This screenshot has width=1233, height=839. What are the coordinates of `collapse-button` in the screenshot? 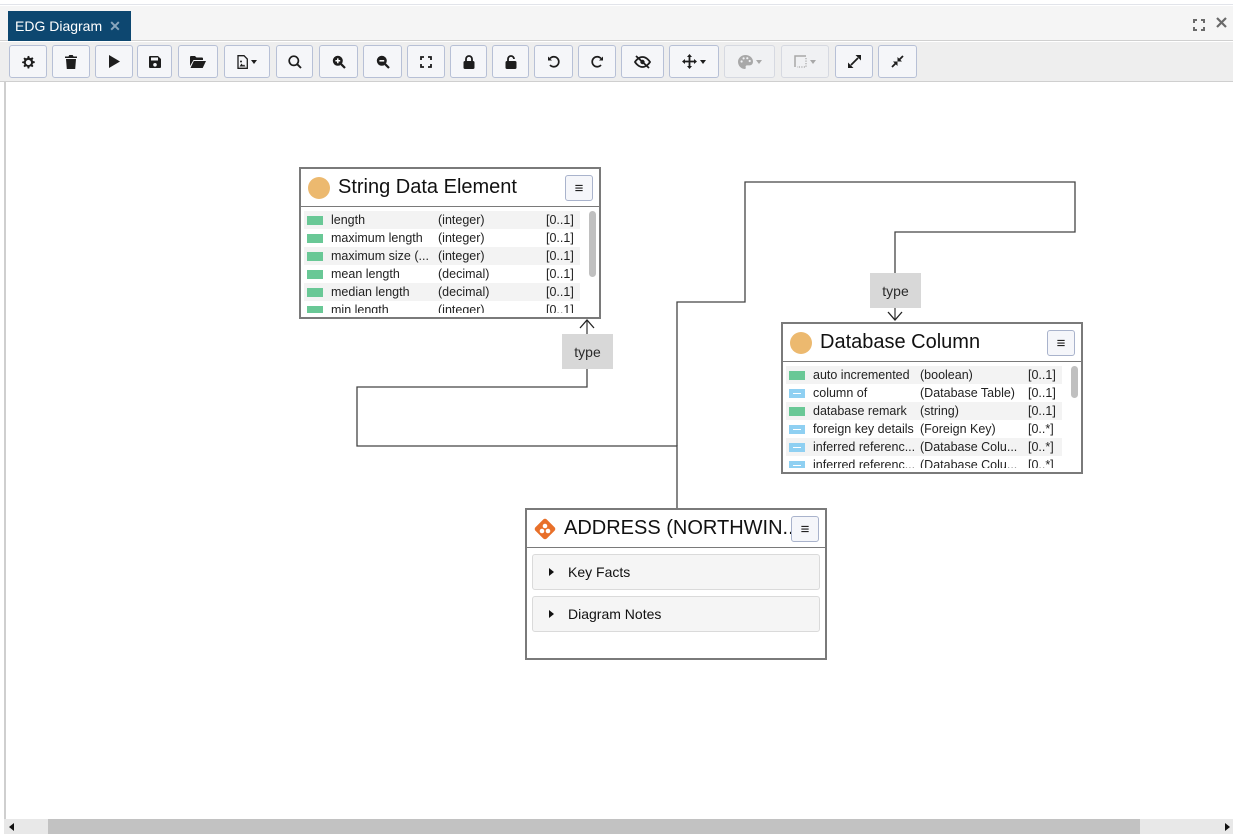 It's located at (897, 61).